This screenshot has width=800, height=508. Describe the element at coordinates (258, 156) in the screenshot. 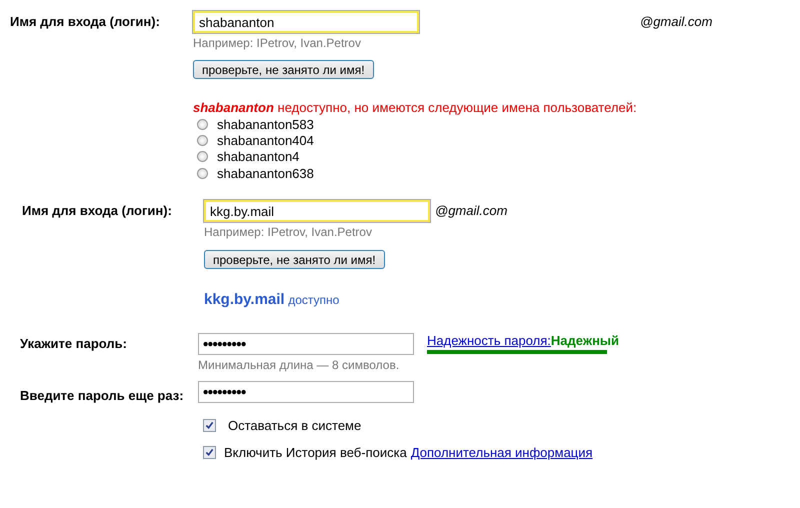

I see `suggestion-label: shabananton4` at that location.